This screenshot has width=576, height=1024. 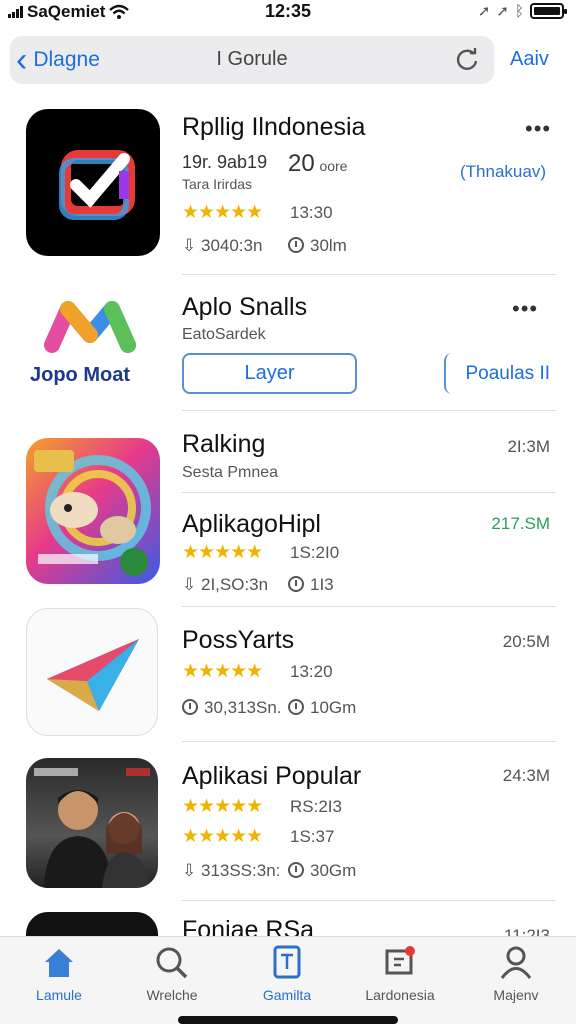 What do you see at coordinates (520, 523) in the screenshot?
I see `app-size-right-4: 217.SM` at bounding box center [520, 523].